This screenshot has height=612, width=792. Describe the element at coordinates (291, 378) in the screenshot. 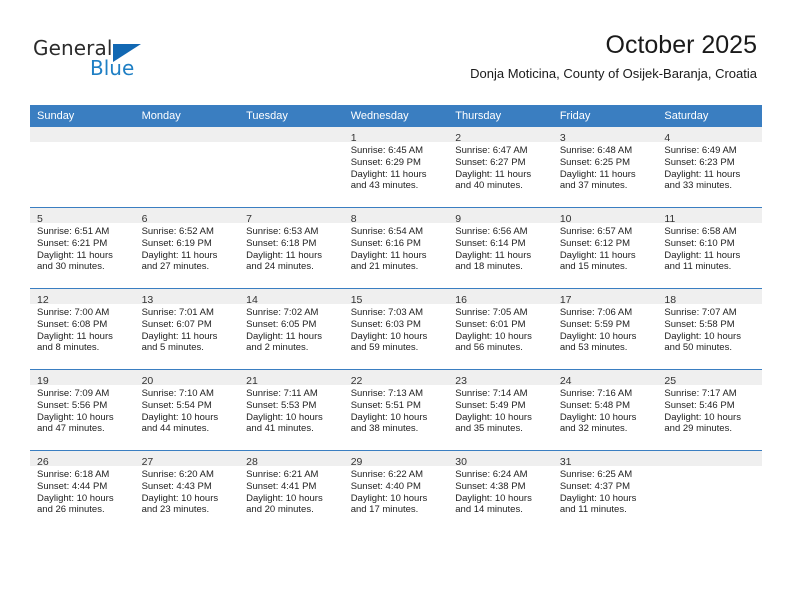

I see `day-number-band: 21` at that location.